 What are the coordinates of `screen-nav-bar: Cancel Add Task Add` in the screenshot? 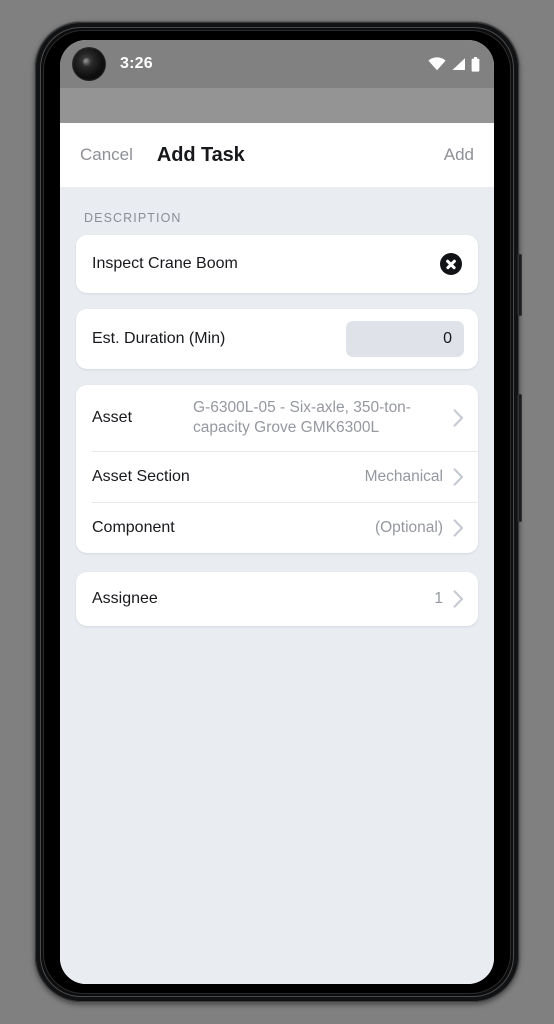 It's located at (277, 155).